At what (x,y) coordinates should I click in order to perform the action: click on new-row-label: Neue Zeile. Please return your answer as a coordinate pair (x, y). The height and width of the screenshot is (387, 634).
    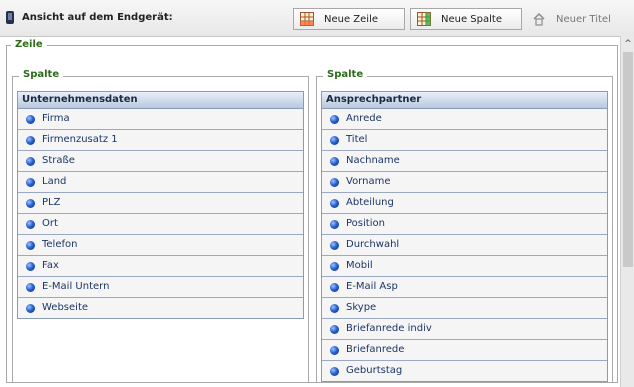
    Looking at the image, I should click on (351, 19).